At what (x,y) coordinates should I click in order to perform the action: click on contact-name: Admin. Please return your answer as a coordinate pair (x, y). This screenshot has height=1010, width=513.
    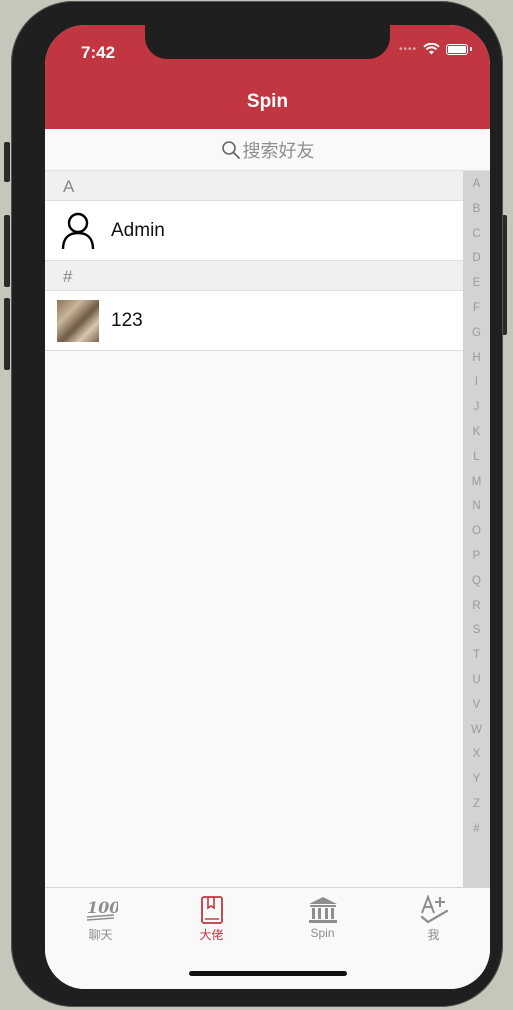
    Looking at the image, I should click on (138, 230).